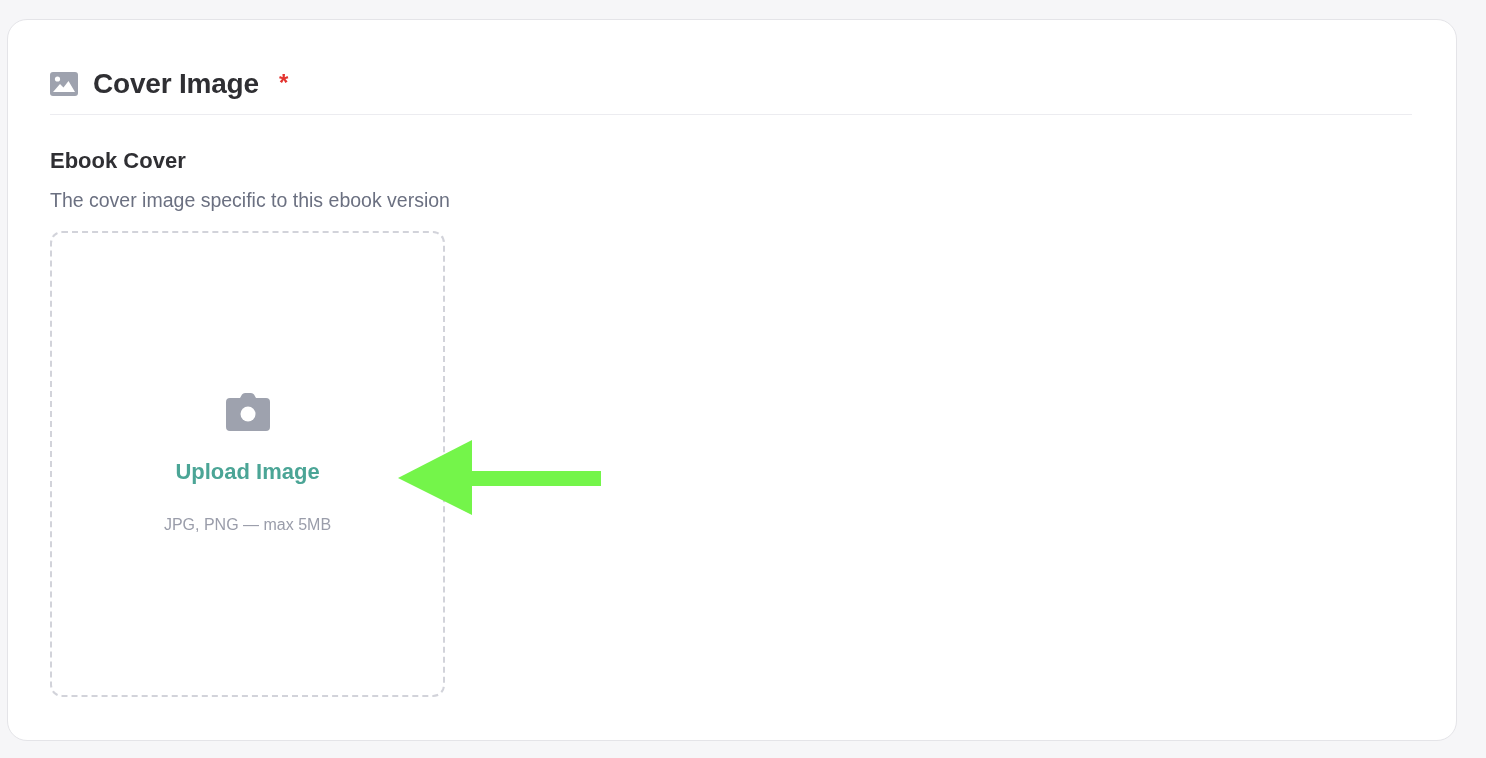 This screenshot has height=758, width=1486. I want to click on field-description: The cover image specific to this ebook version, so click(250, 200).